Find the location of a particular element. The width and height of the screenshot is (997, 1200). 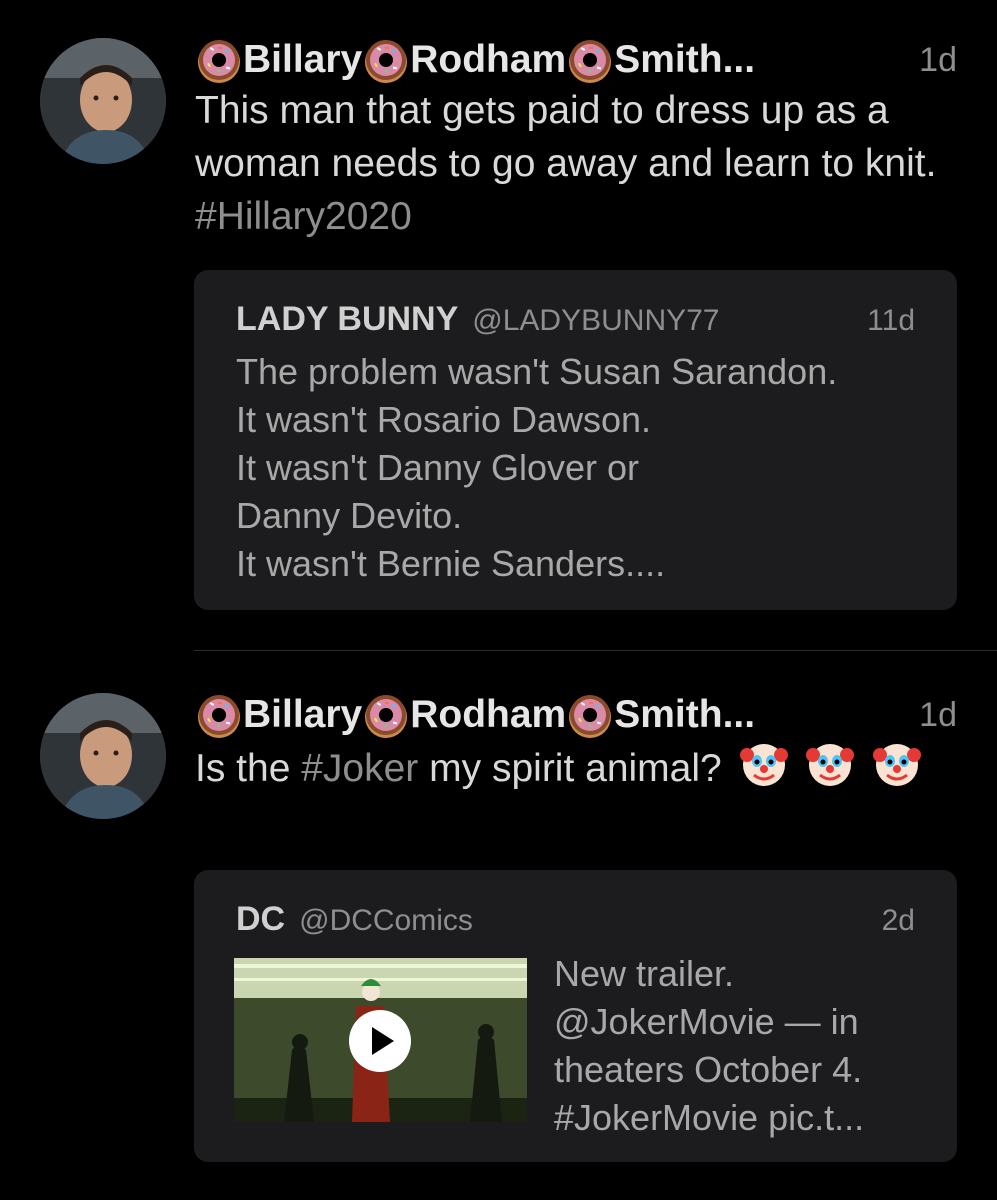

quoted-tweet-timestamp: 11d is located at coordinates (891, 320).